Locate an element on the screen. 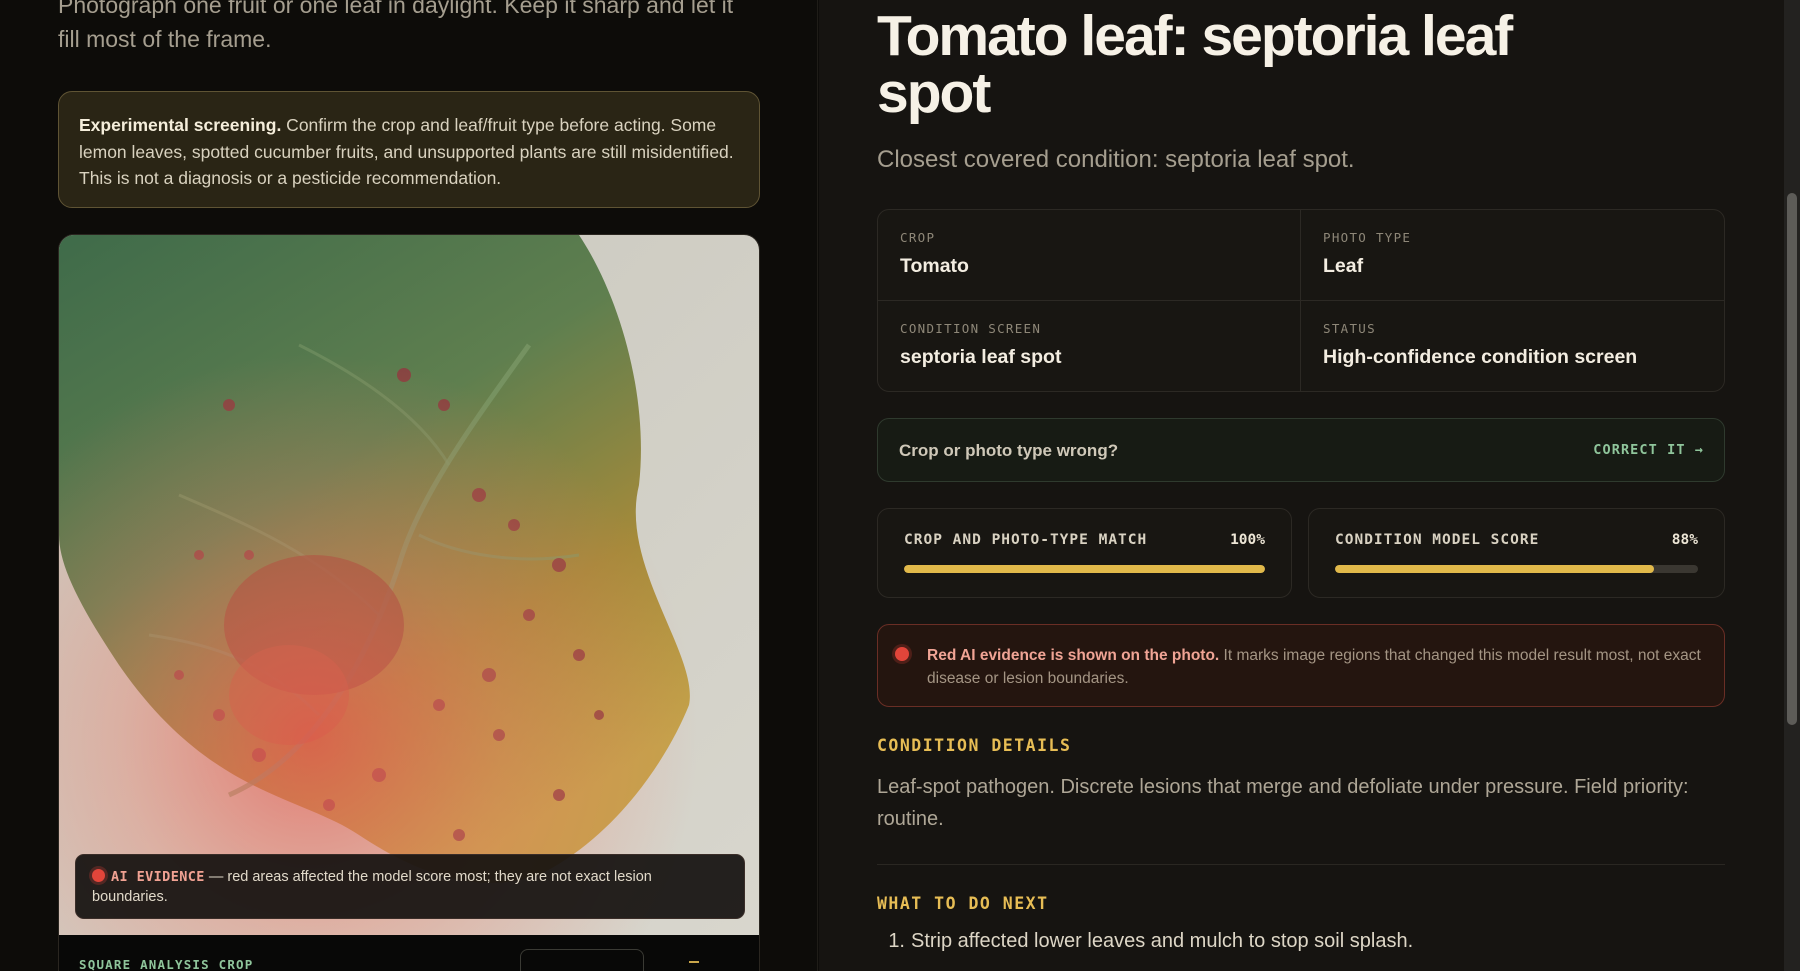 The image size is (1800, 971). crop-indicator-icon is located at coordinates (694, 962).